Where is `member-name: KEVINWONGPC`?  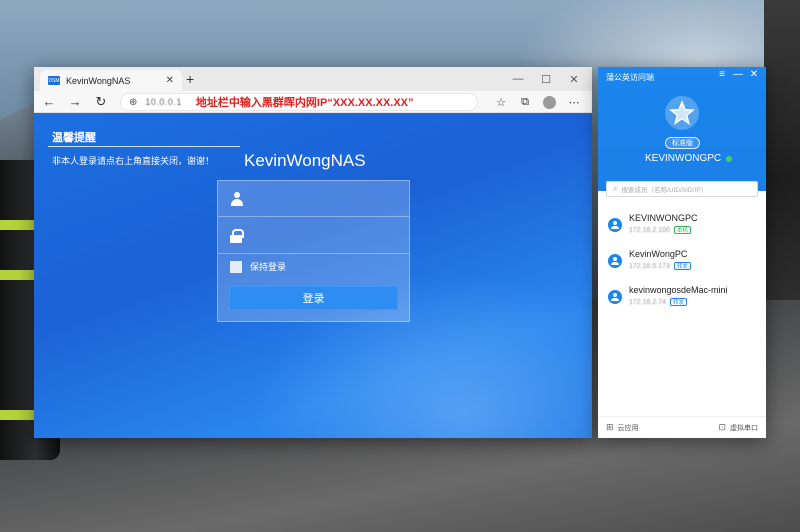
member-name: KEVINWONGPC is located at coordinates (663, 218).